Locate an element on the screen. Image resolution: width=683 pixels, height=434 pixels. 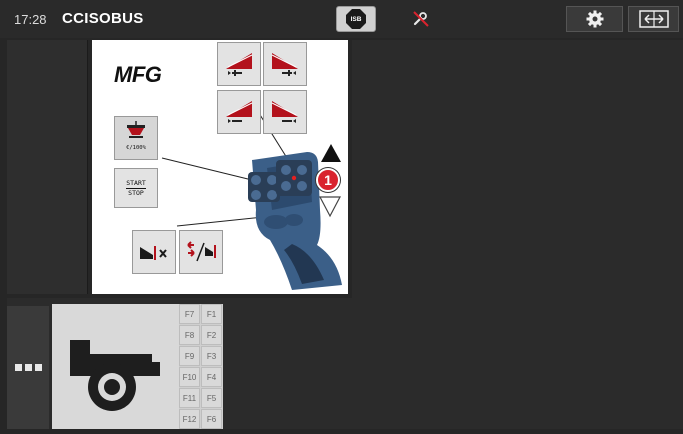
function-key-f1: F1 is located at coordinates (211, 314).